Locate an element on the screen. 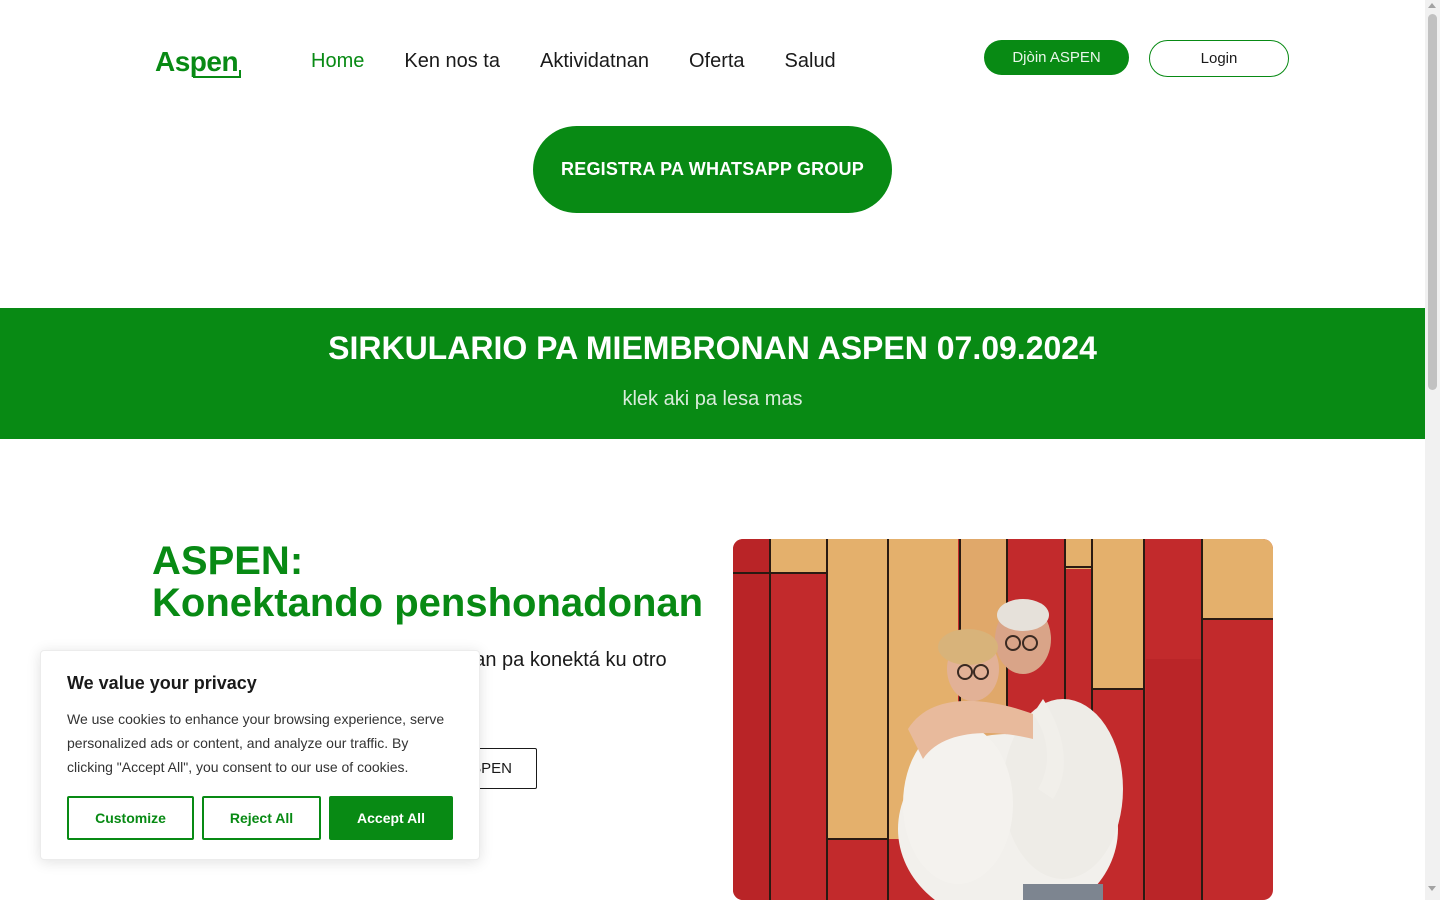 This screenshot has height=900, width=1440. whatsapp-register-button: REGISTRA PA WHATSAPP GROUP is located at coordinates (712, 169).